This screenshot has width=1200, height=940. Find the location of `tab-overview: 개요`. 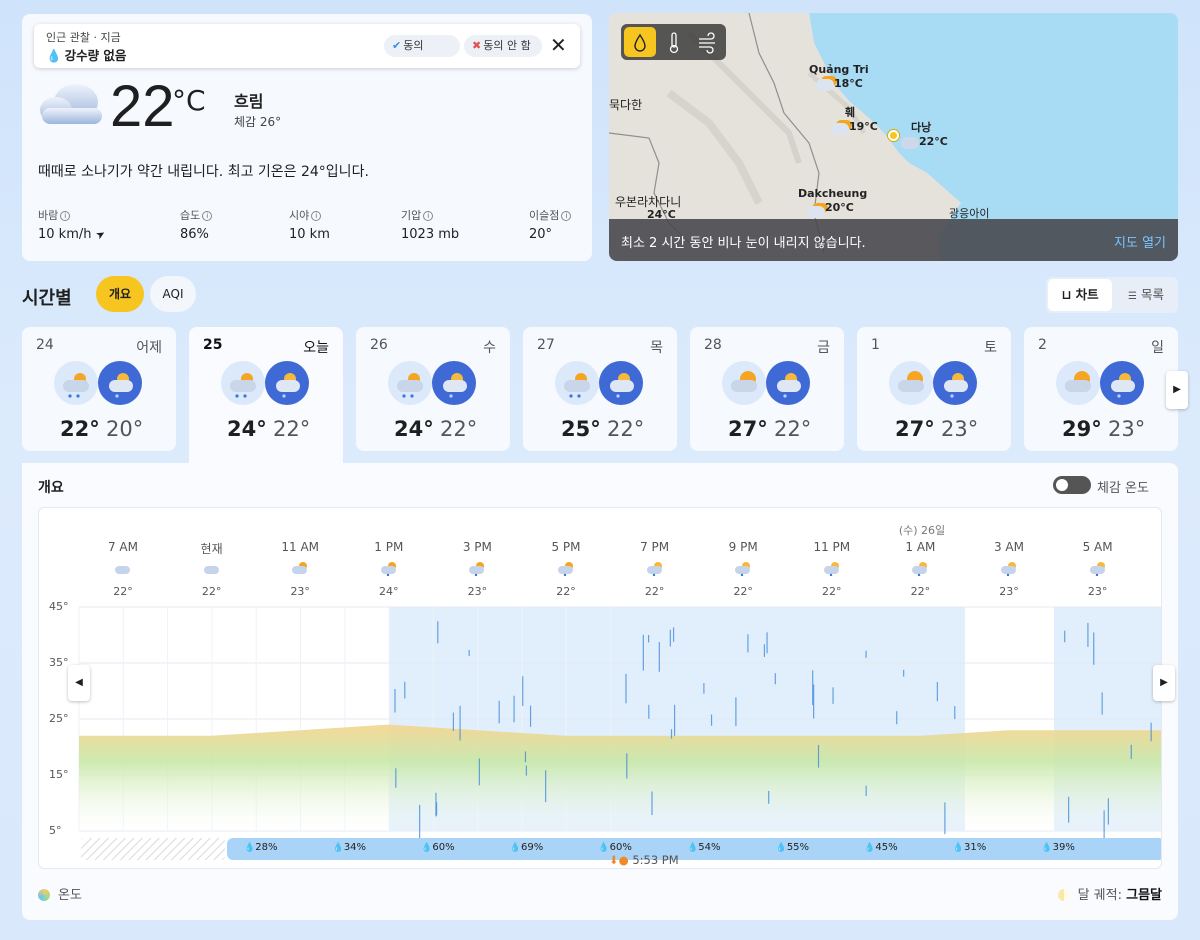

tab-overview: 개요 is located at coordinates (120, 294).